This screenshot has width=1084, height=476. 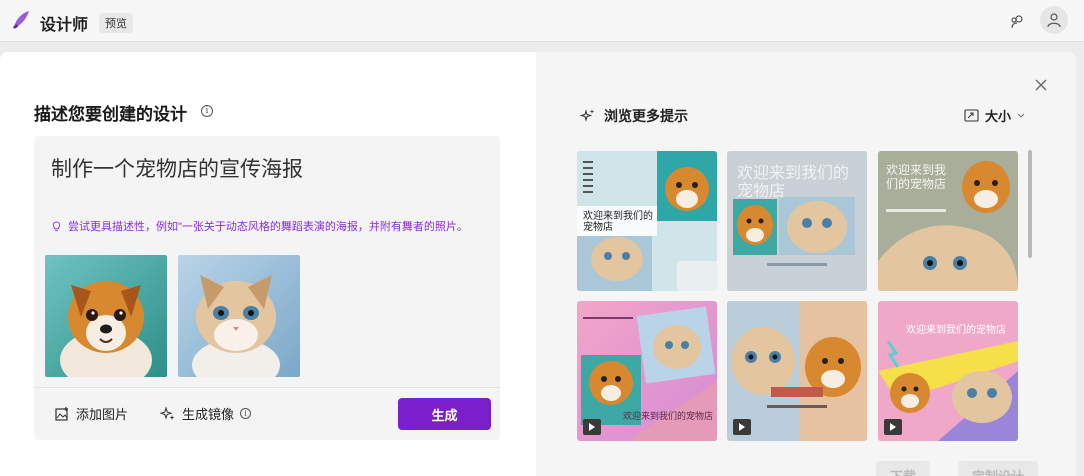 I want to click on puppy-illustration, so click(x=106, y=316).